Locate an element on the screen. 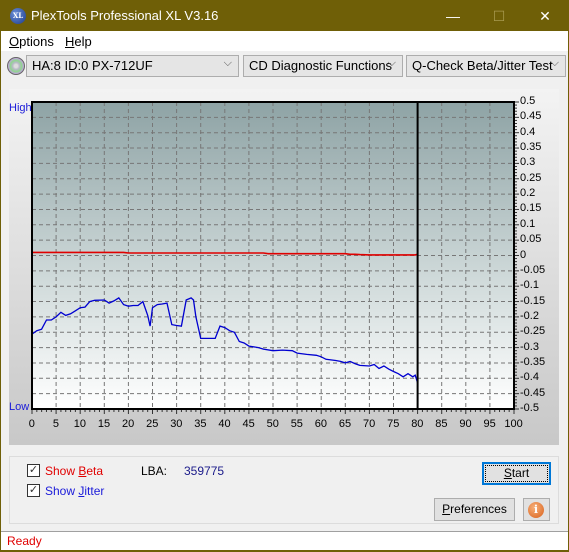  menu-options: Options is located at coordinates (31, 41).